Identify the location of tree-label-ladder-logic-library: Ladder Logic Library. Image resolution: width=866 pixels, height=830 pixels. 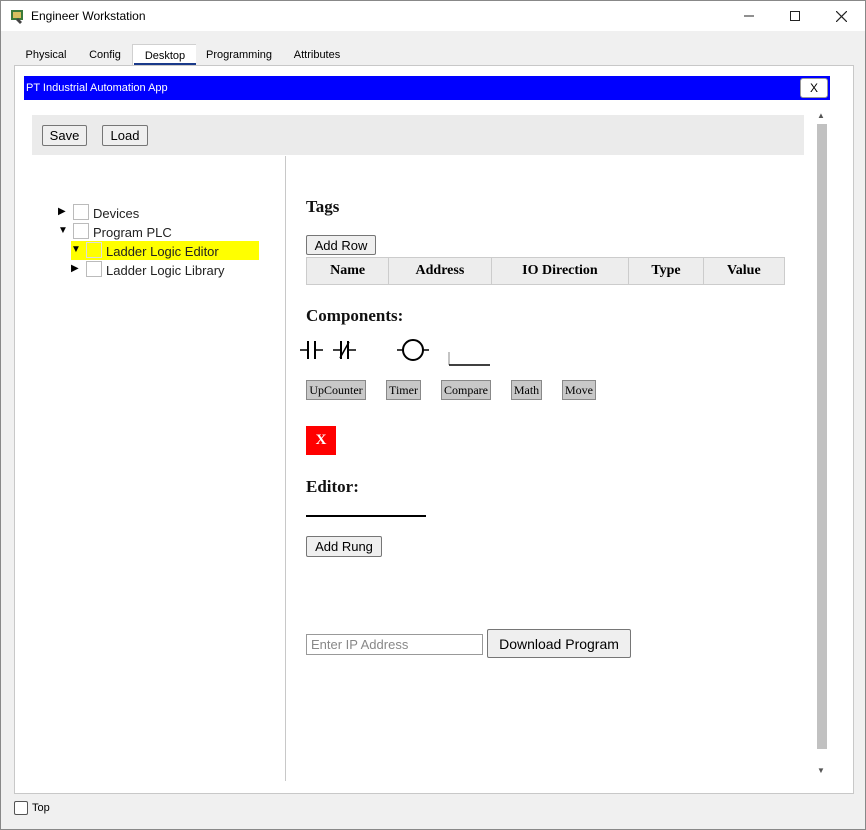
(165, 270).